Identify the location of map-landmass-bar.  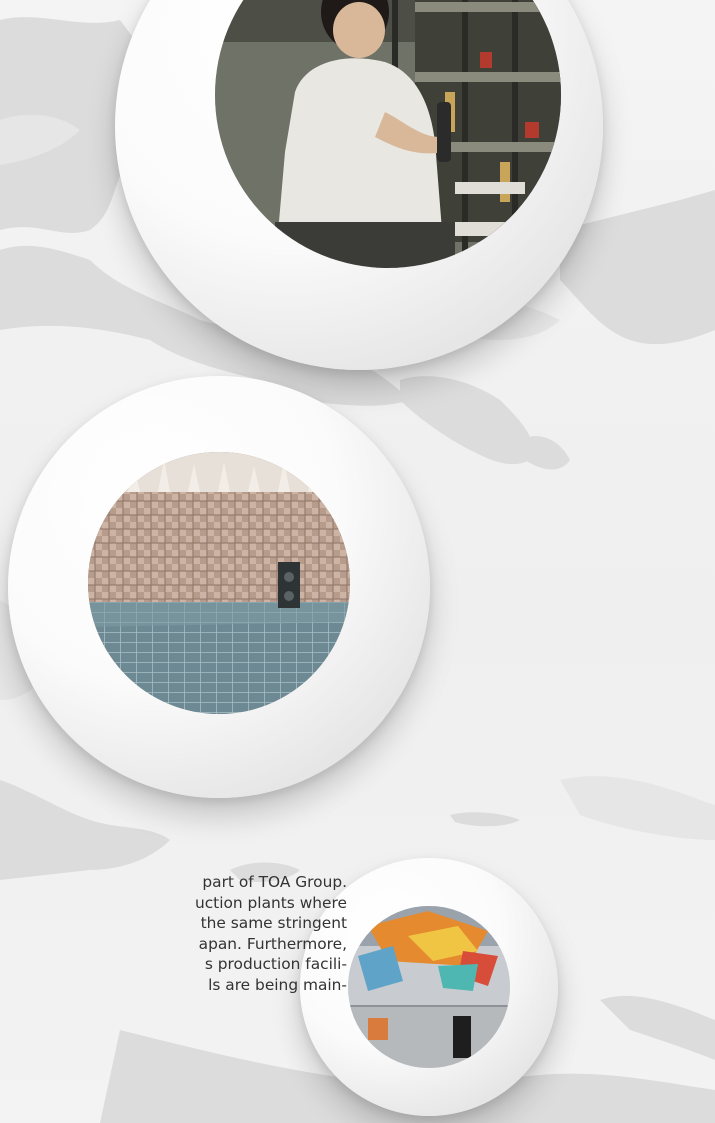
(485, 819).